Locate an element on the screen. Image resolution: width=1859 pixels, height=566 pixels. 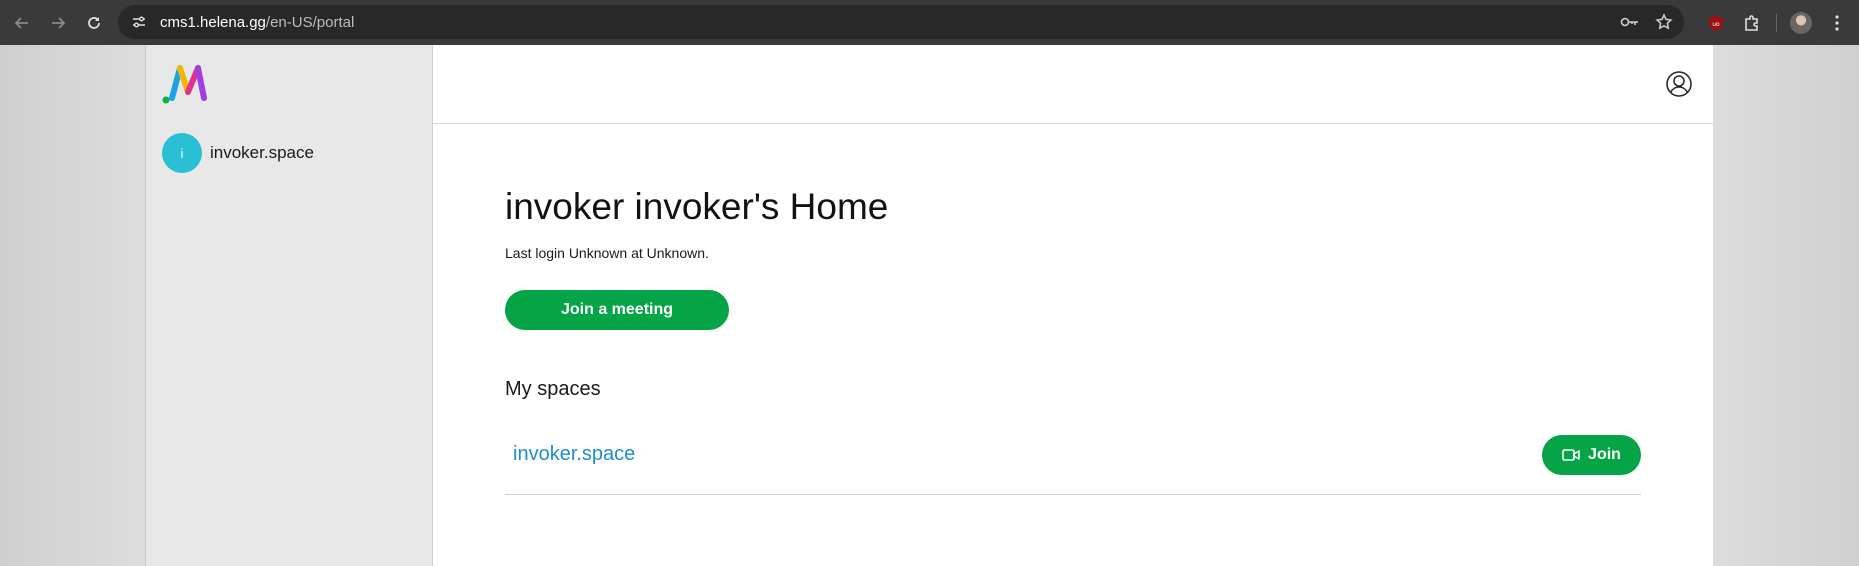
sidebar-item-space: i invoker.space is located at coordinates (238, 153).